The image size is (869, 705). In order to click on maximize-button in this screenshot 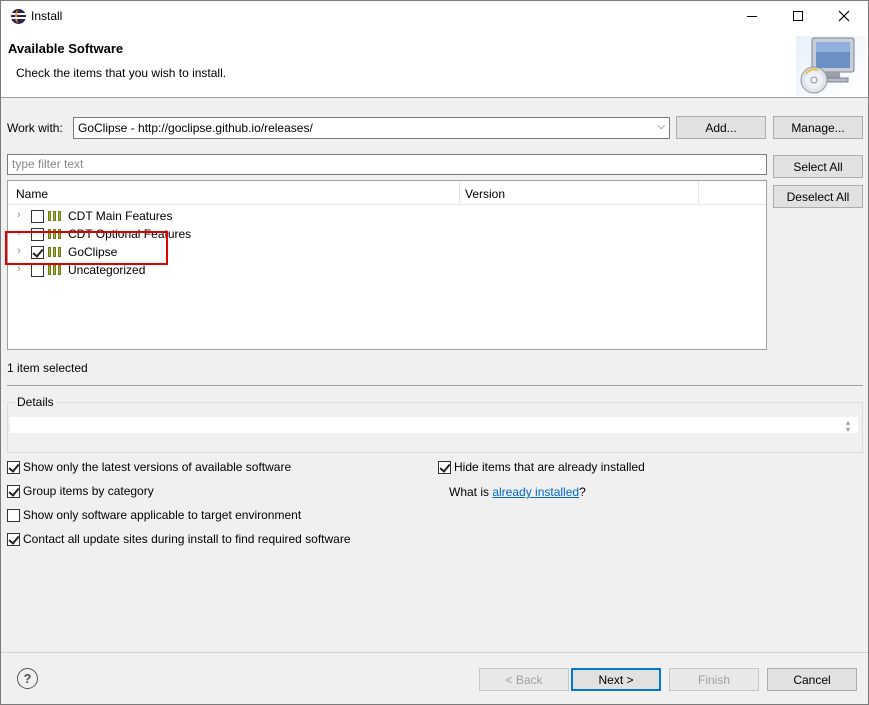, I will do `click(798, 16)`.